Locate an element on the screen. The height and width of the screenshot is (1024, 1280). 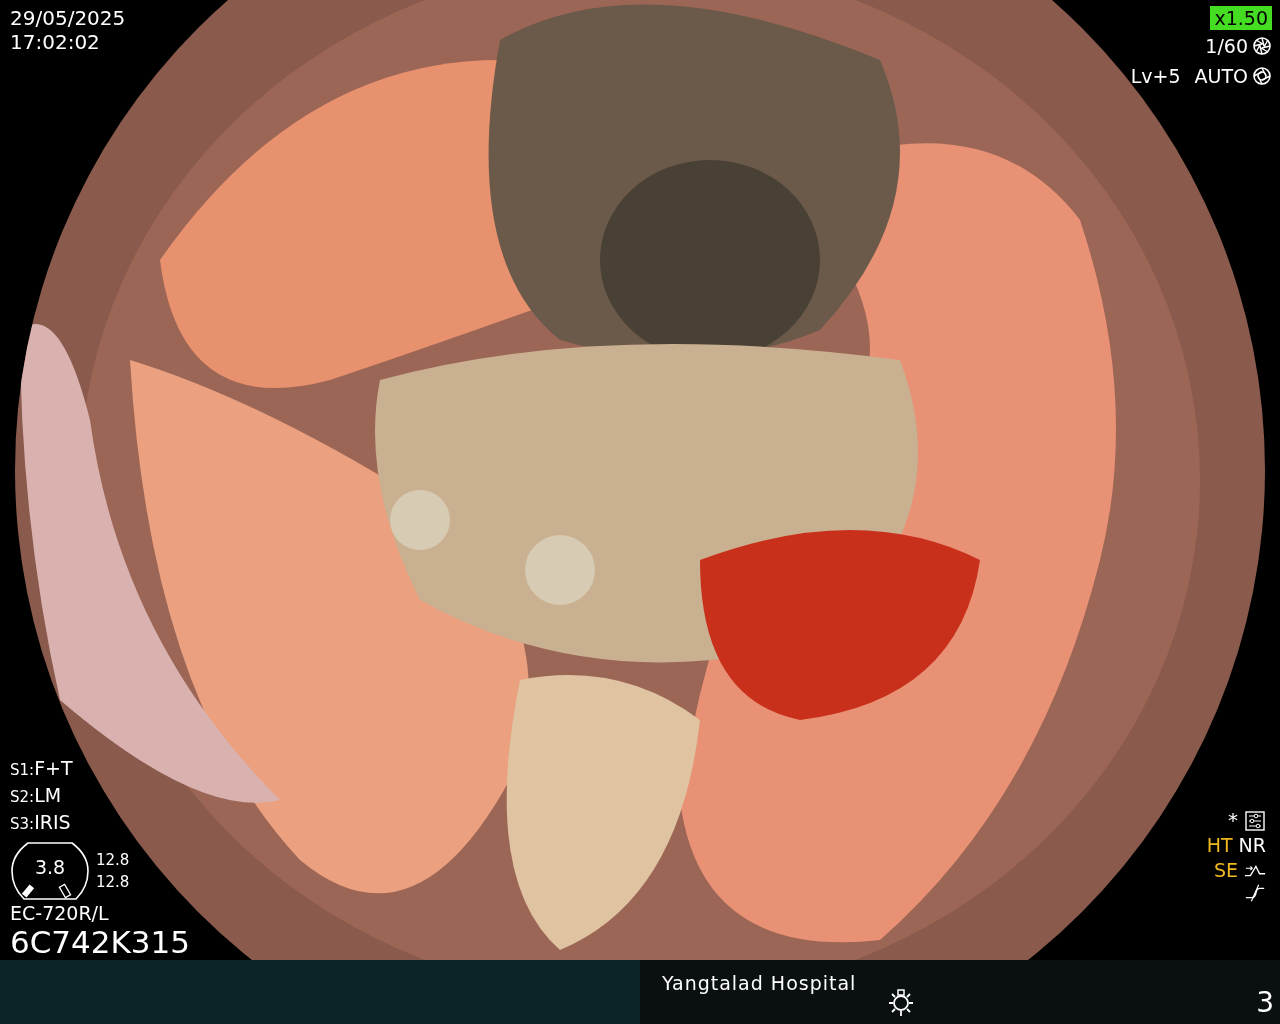
switch-label: S3:IRIS is located at coordinates (41, 822).